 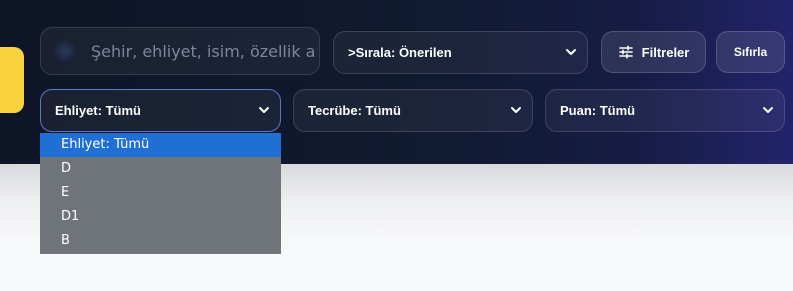 I want to click on license-dropdown-list: Ehliyet: Tümü D E D1 B, so click(x=160, y=193).